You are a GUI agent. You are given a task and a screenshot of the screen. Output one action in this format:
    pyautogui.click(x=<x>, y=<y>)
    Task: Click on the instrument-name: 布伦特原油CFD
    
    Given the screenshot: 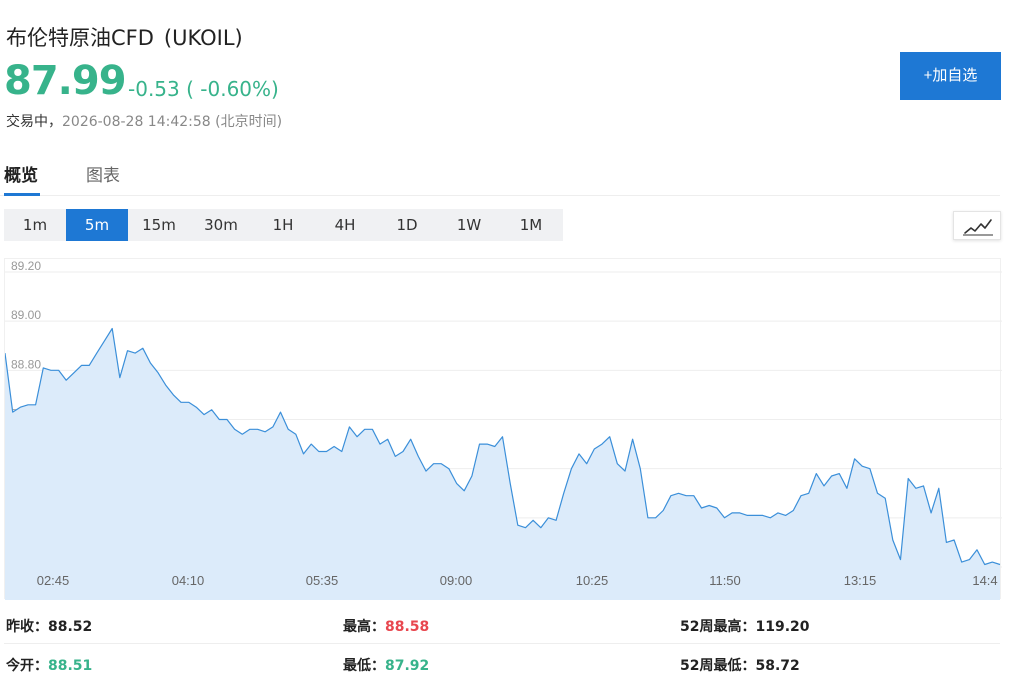 What is the action you would take?
    pyautogui.click(x=80, y=38)
    